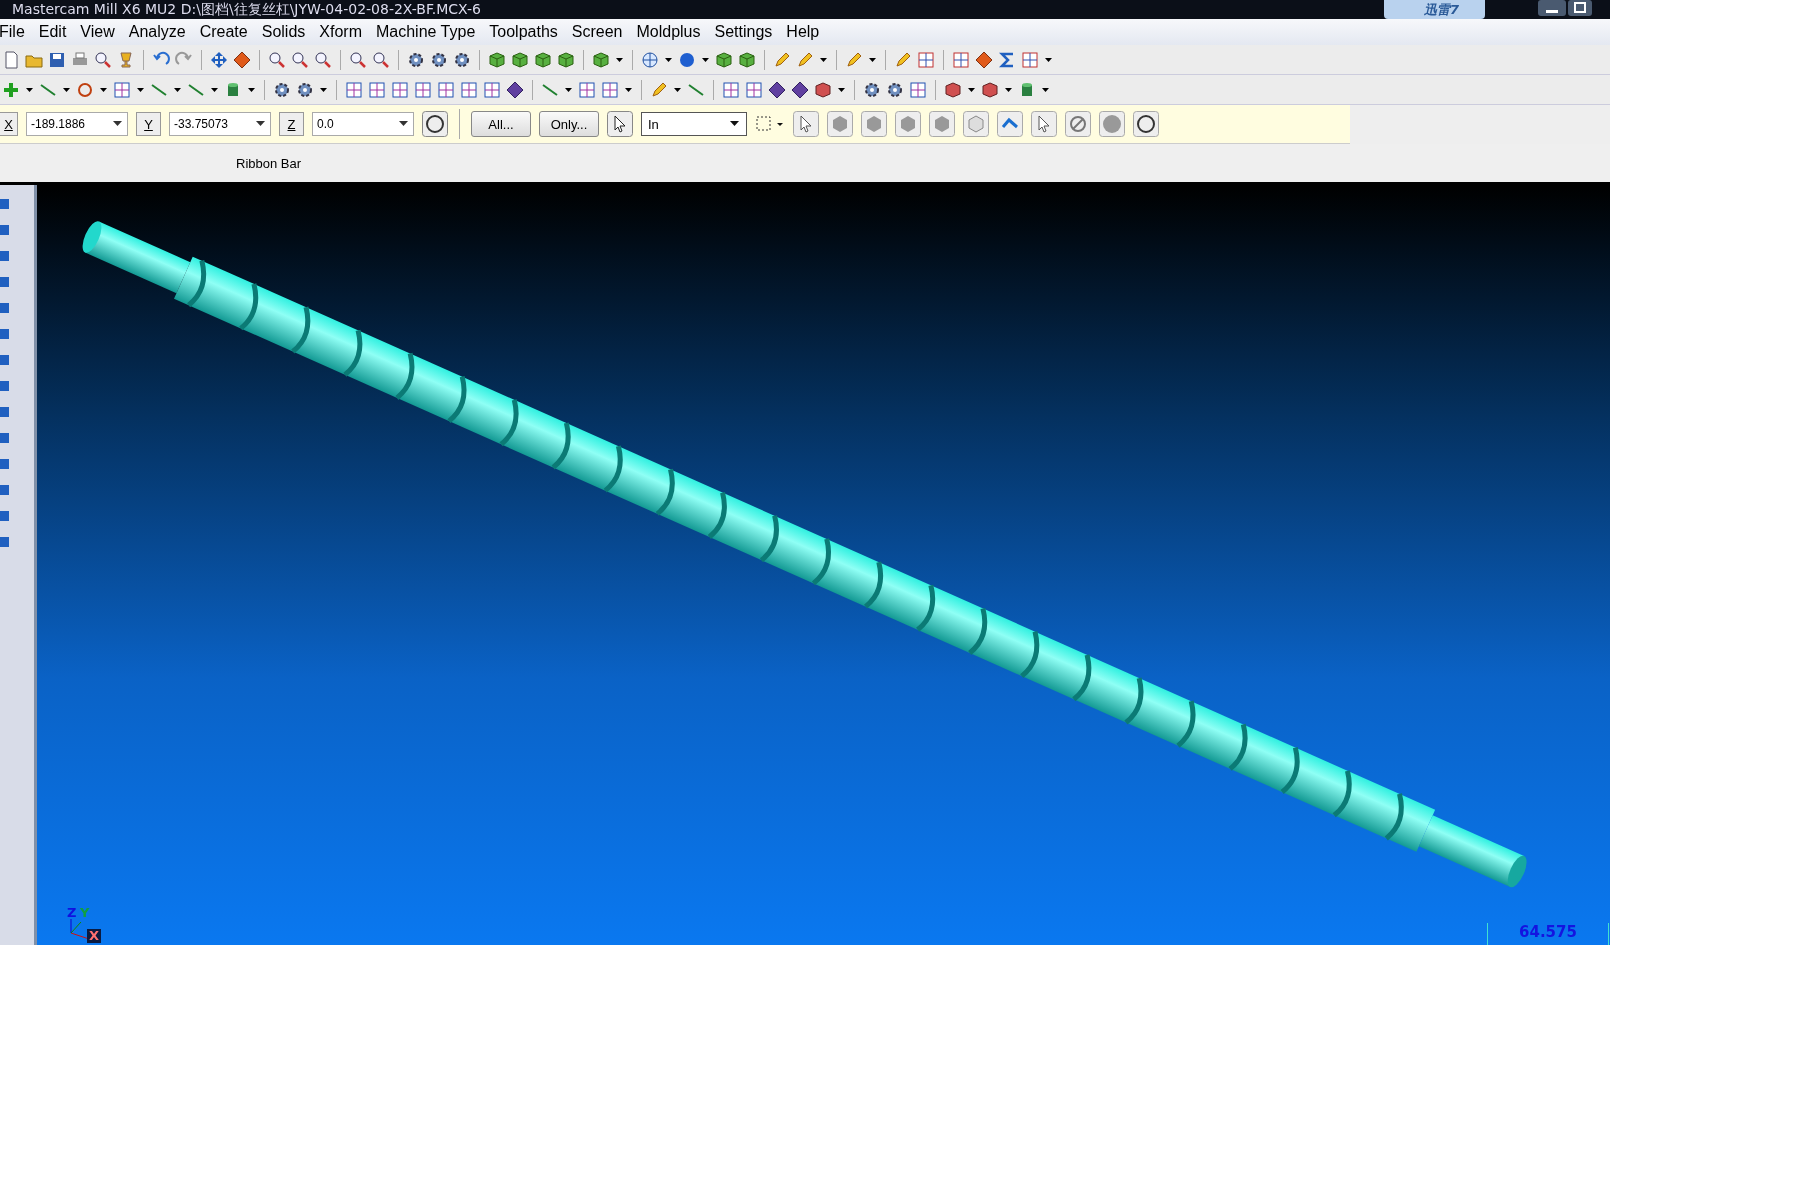 The image size is (1794, 1204). Describe the element at coordinates (148, 124) in the screenshot. I see `axis-lock-button: Y` at that location.